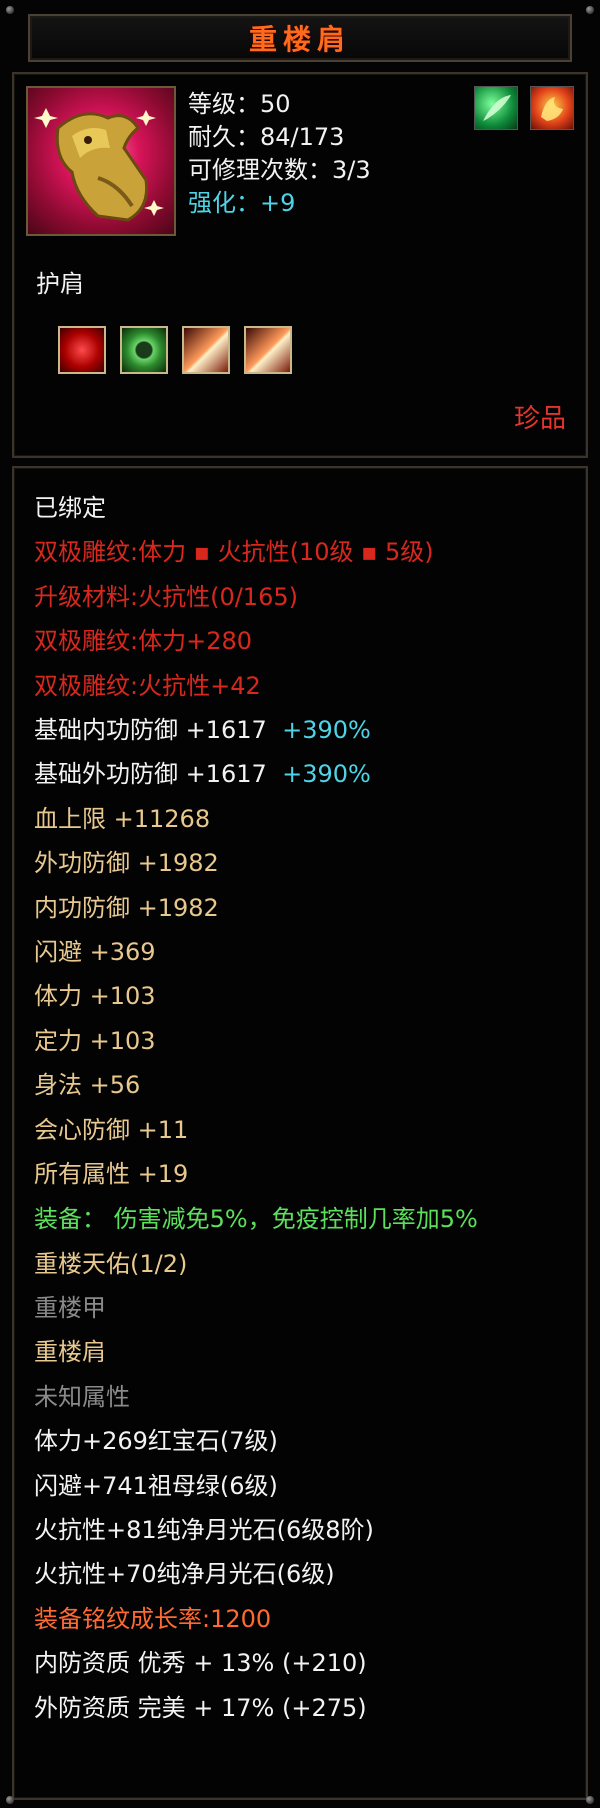 This screenshot has height=1808, width=600. What do you see at coordinates (126, 863) in the screenshot?
I see `attr-row: 外功防御 +1982` at bounding box center [126, 863].